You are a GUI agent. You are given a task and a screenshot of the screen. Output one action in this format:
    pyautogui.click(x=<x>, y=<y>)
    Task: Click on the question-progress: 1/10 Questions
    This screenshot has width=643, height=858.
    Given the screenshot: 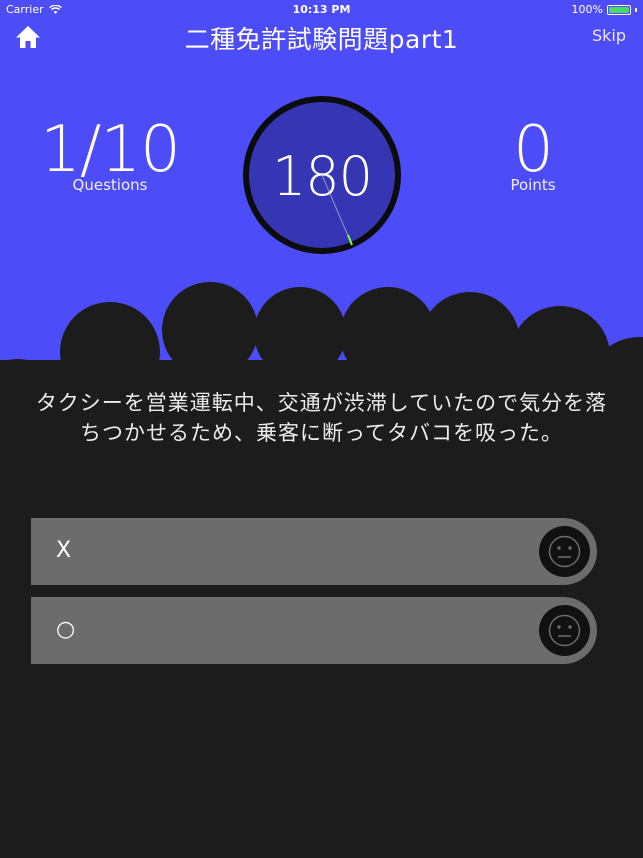 What is the action you would take?
    pyautogui.click(x=110, y=156)
    